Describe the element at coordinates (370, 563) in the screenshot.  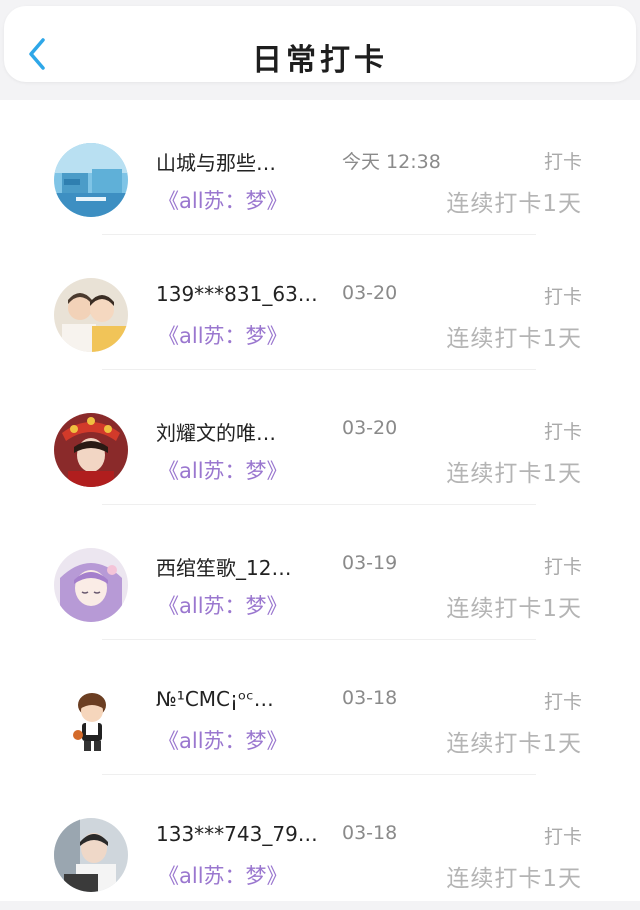
I see `checkin-time: 03-19` at that location.